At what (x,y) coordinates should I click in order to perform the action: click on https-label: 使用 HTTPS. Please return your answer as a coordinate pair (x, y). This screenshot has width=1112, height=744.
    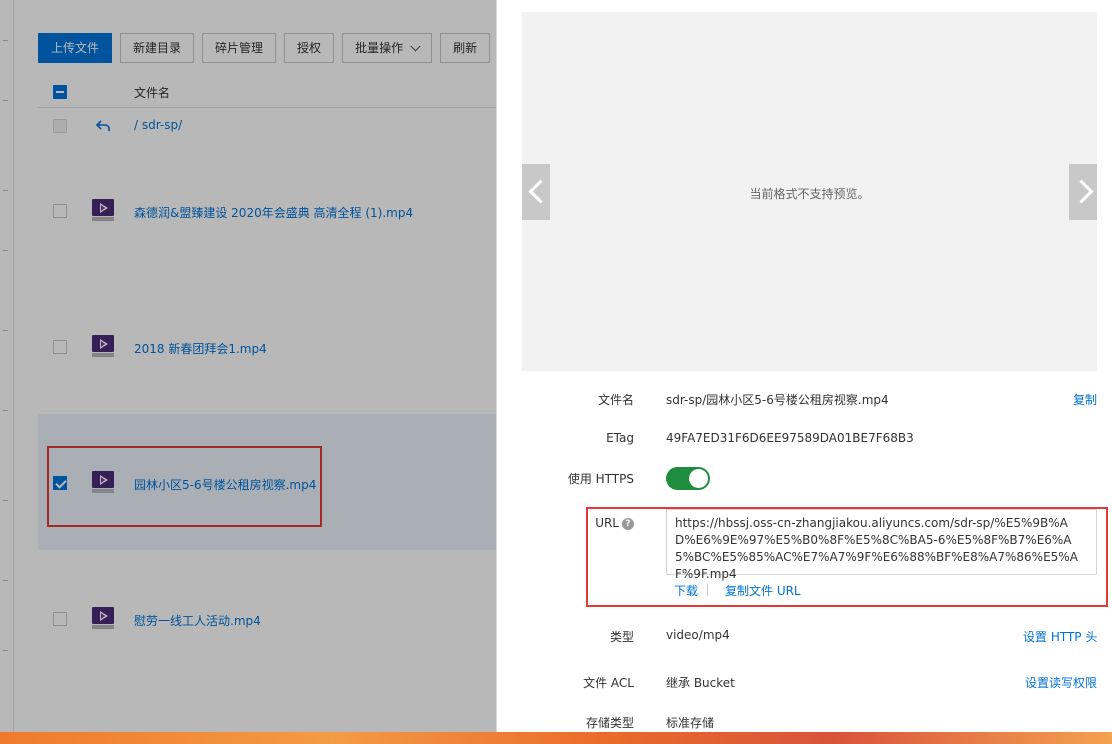
    Looking at the image, I should click on (600, 479).